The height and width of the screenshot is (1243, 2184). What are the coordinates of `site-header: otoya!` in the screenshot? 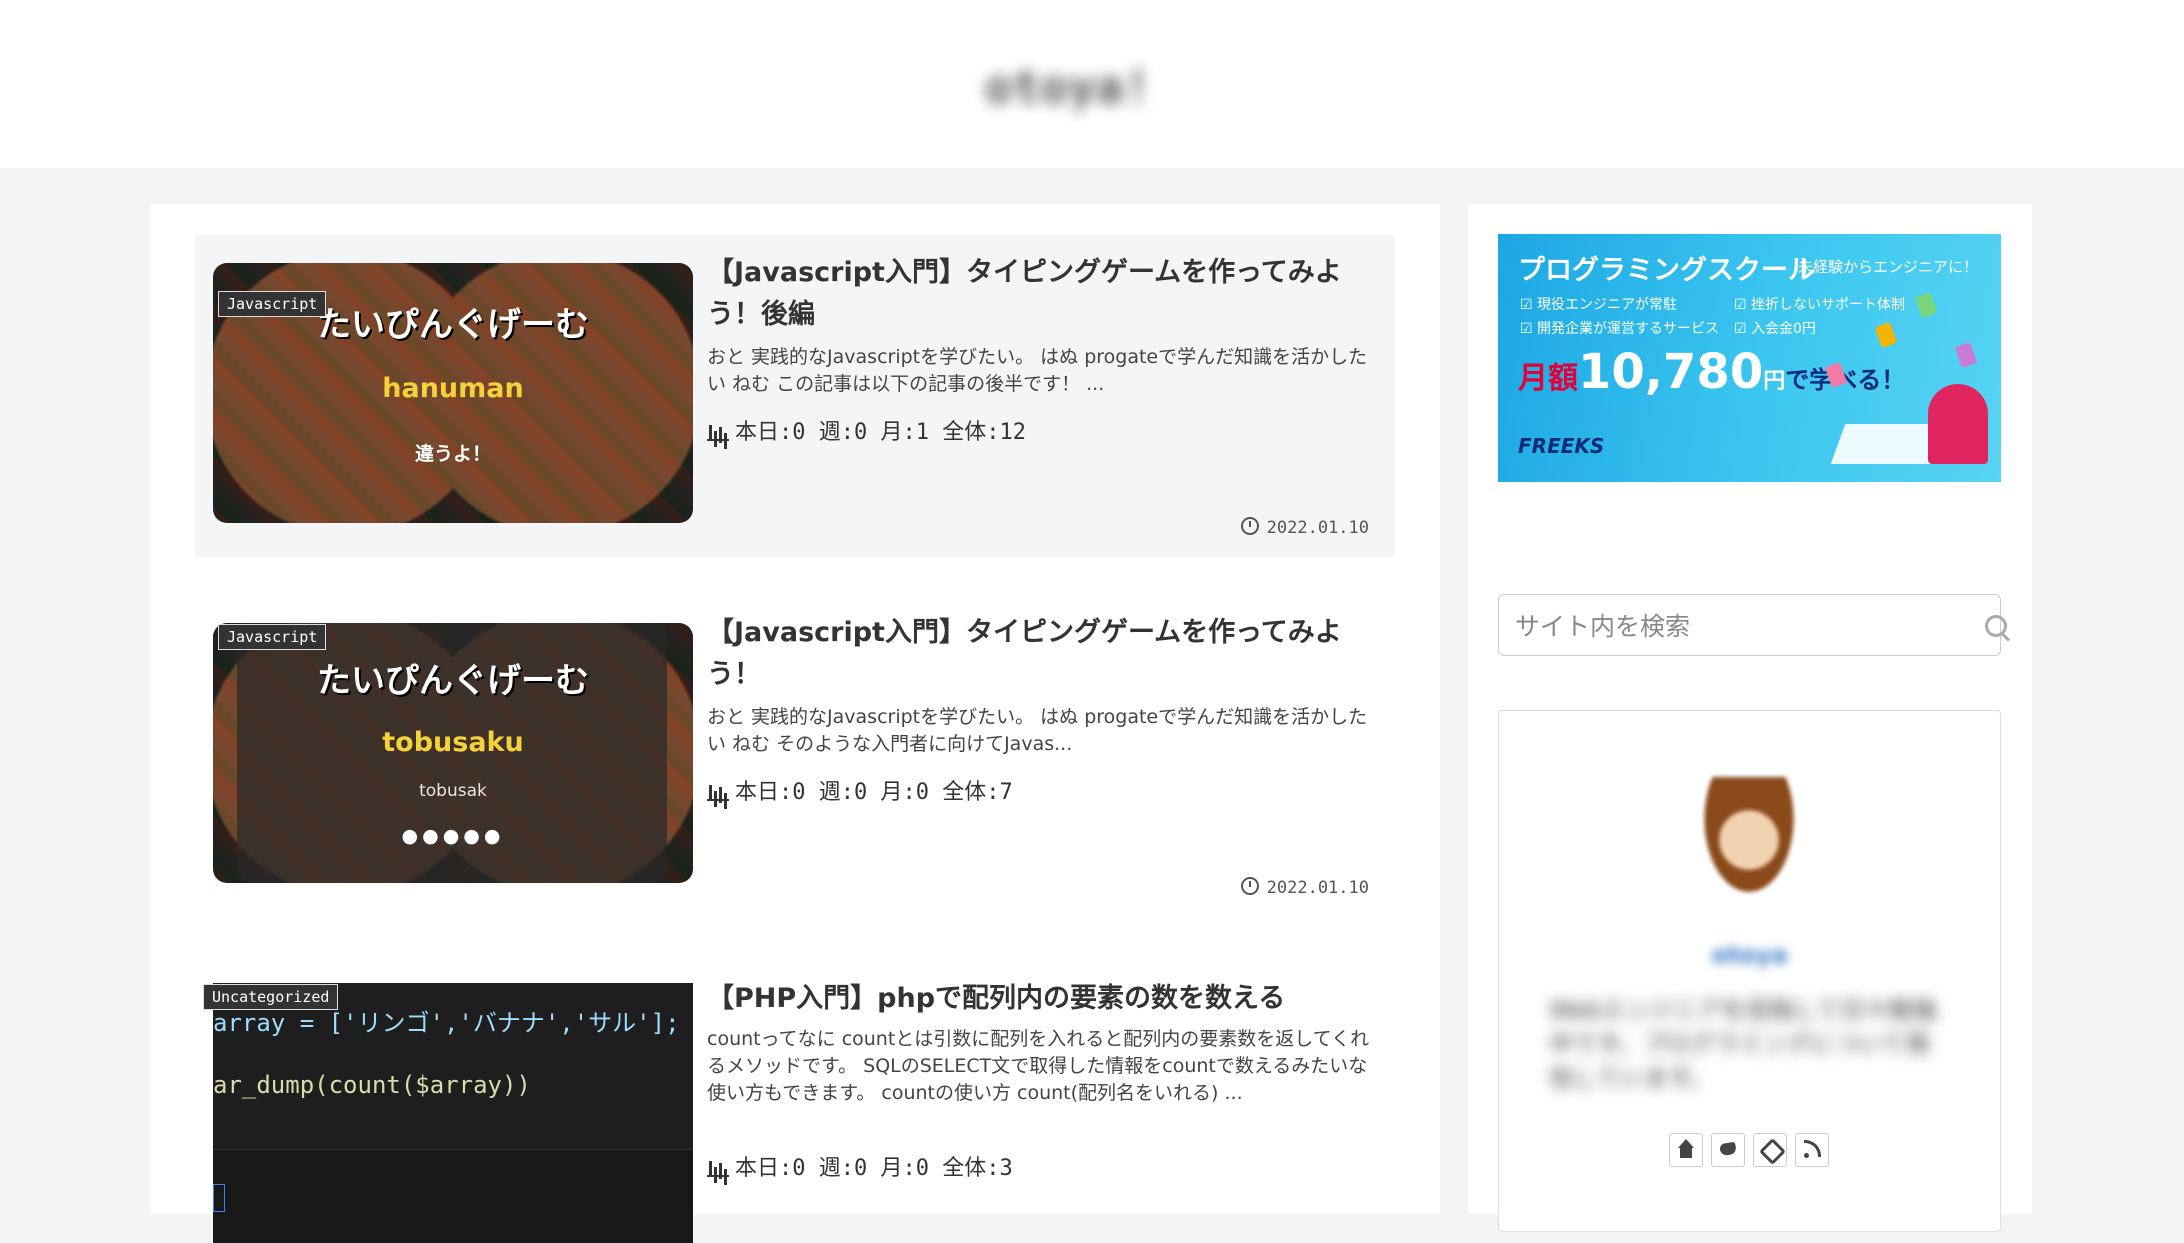 It's located at (1092, 84).